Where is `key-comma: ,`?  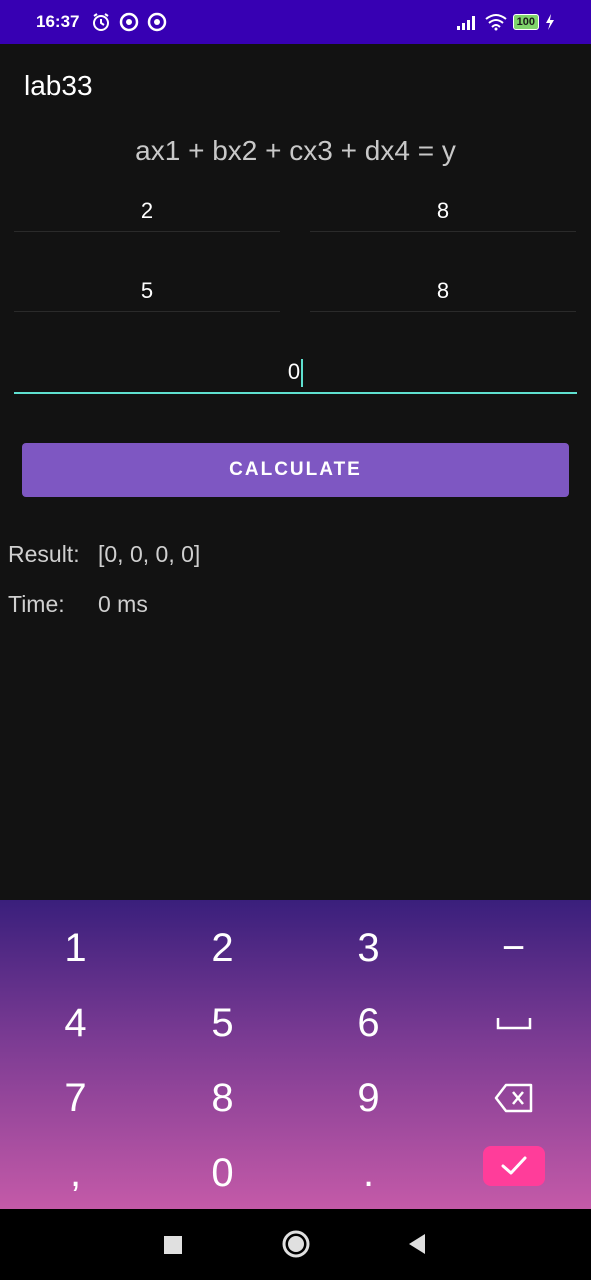 key-comma: , is located at coordinates (75, 1173).